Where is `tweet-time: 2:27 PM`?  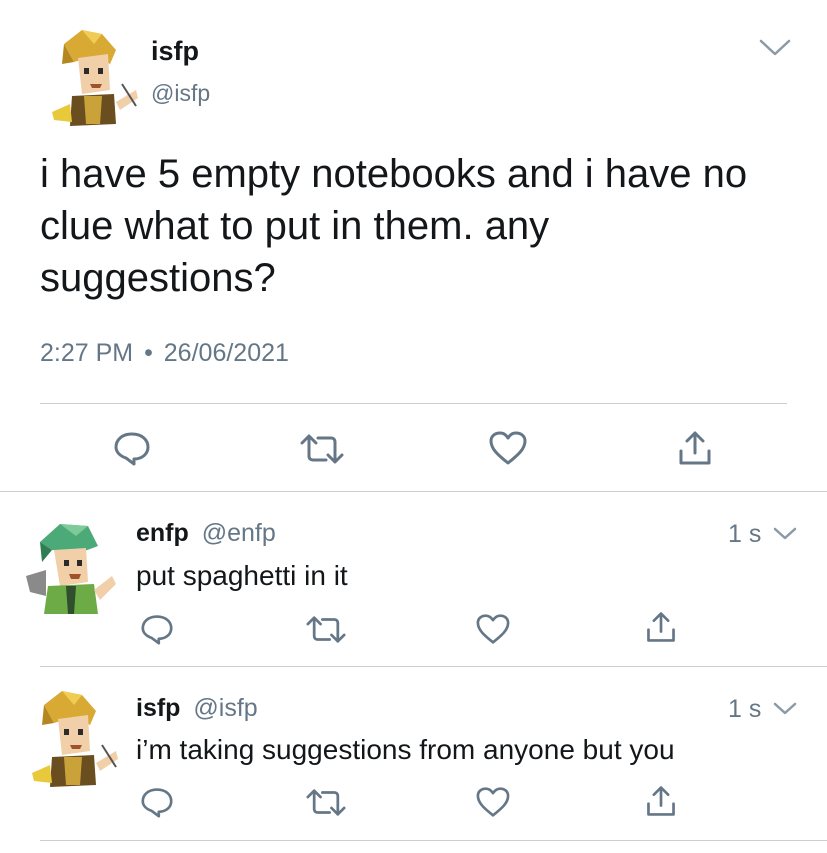
tweet-time: 2:27 PM is located at coordinates (87, 353).